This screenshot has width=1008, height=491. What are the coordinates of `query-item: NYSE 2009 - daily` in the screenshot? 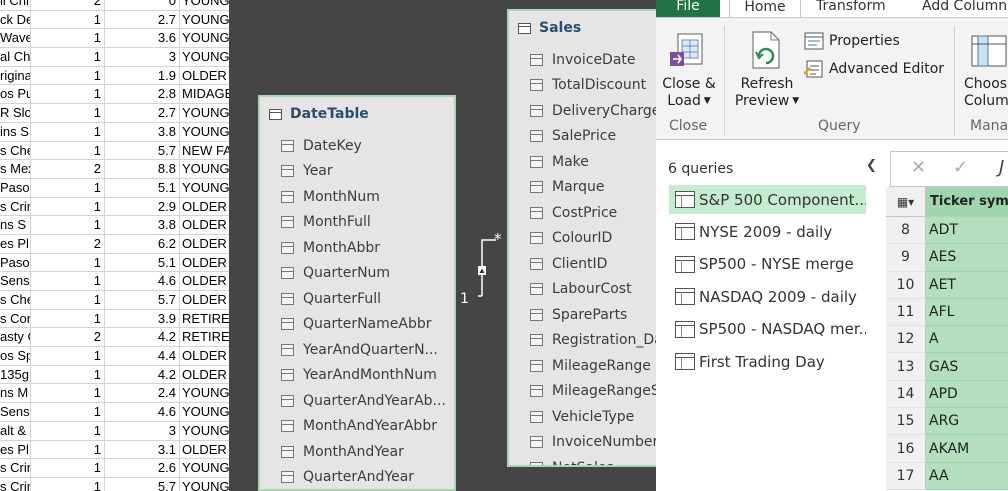 It's located at (767, 231).